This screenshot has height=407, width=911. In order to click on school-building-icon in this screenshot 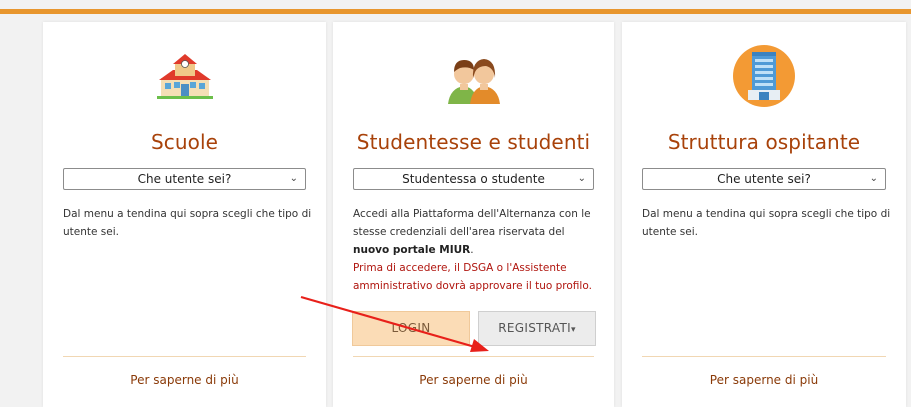, I will do `click(185, 76)`.